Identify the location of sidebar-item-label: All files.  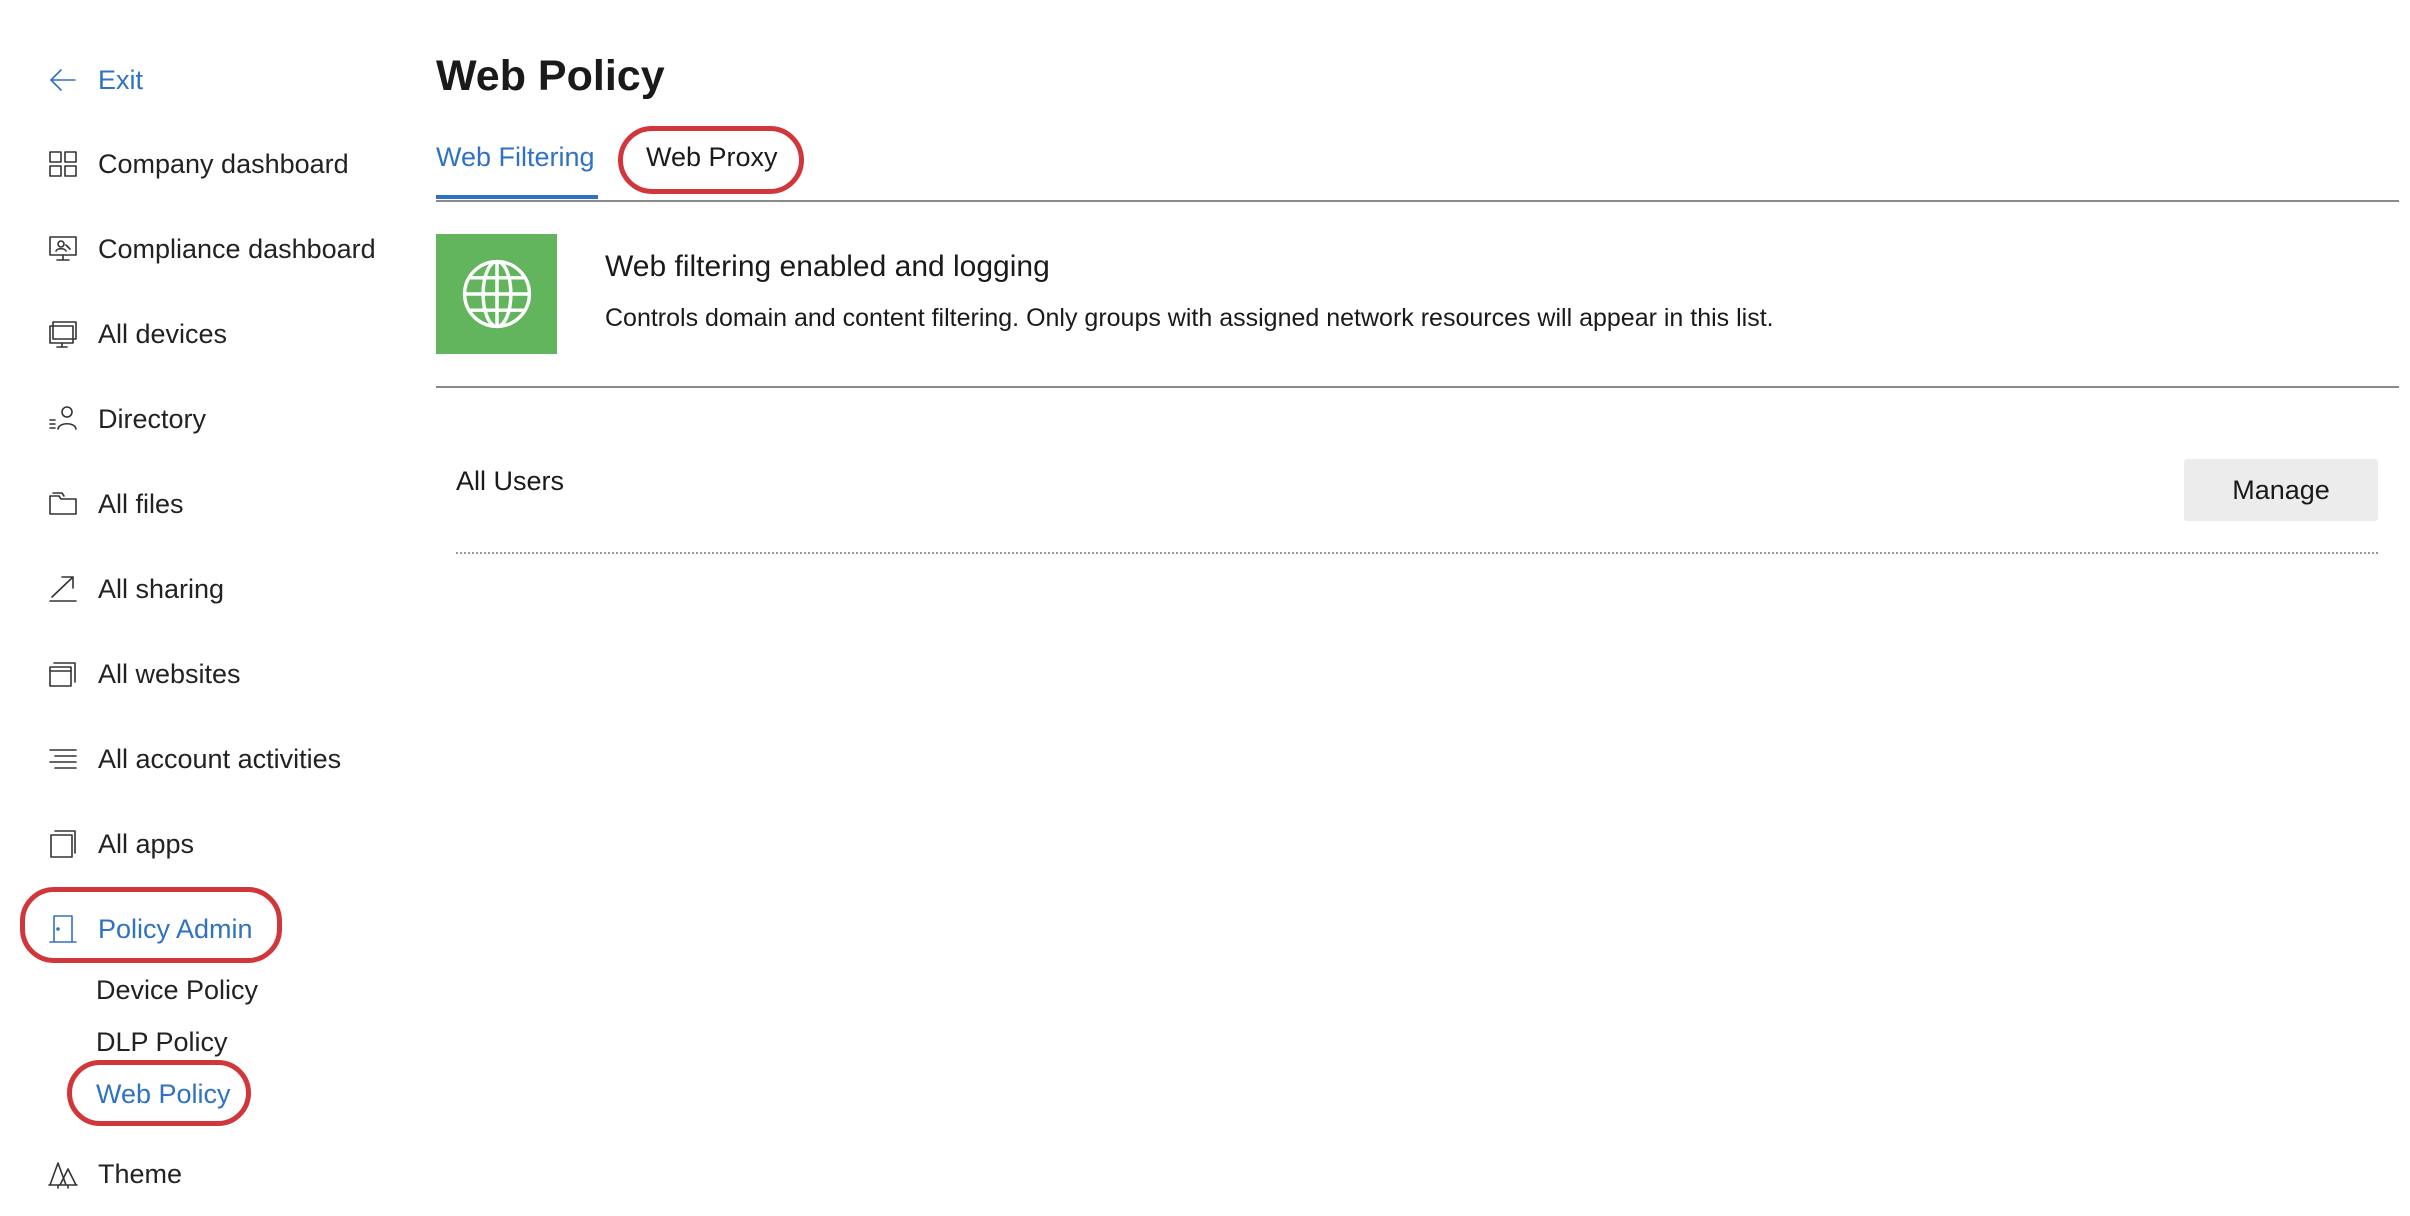
(141, 503).